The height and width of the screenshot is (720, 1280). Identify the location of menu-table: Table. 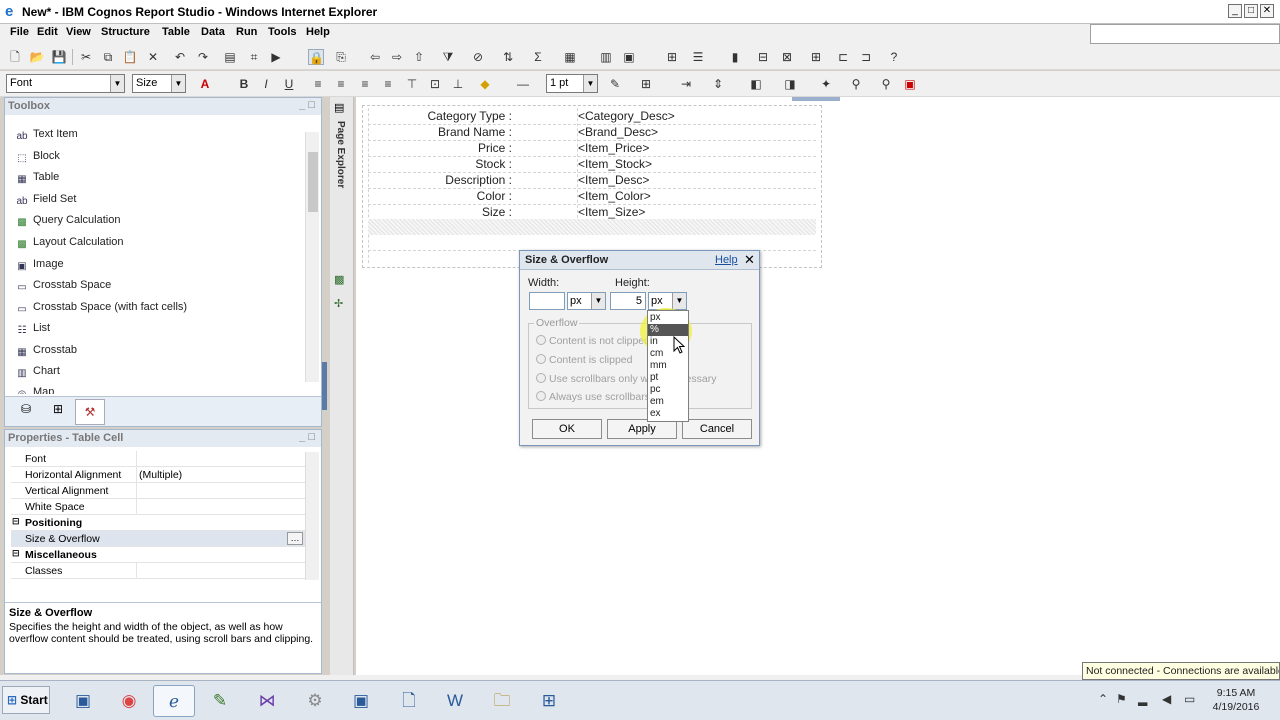
(176, 32).